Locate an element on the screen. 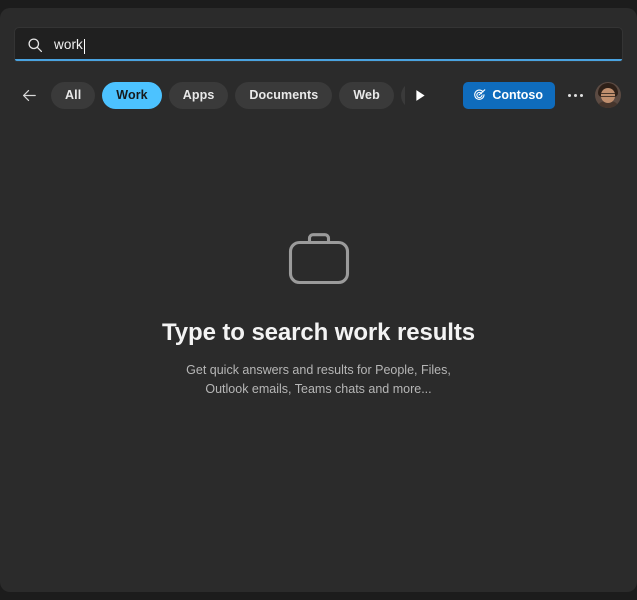 The height and width of the screenshot is (600, 637). search-bar: work is located at coordinates (318, 44).